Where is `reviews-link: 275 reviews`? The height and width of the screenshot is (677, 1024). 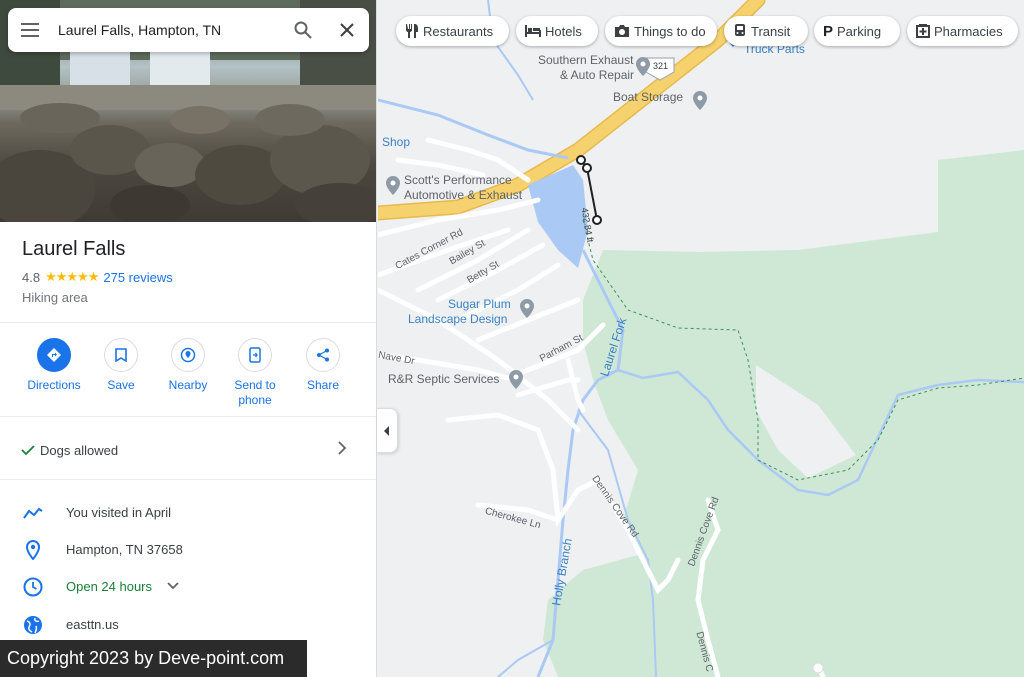
reviews-link: 275 reviews is located at coordinates (137, 277).